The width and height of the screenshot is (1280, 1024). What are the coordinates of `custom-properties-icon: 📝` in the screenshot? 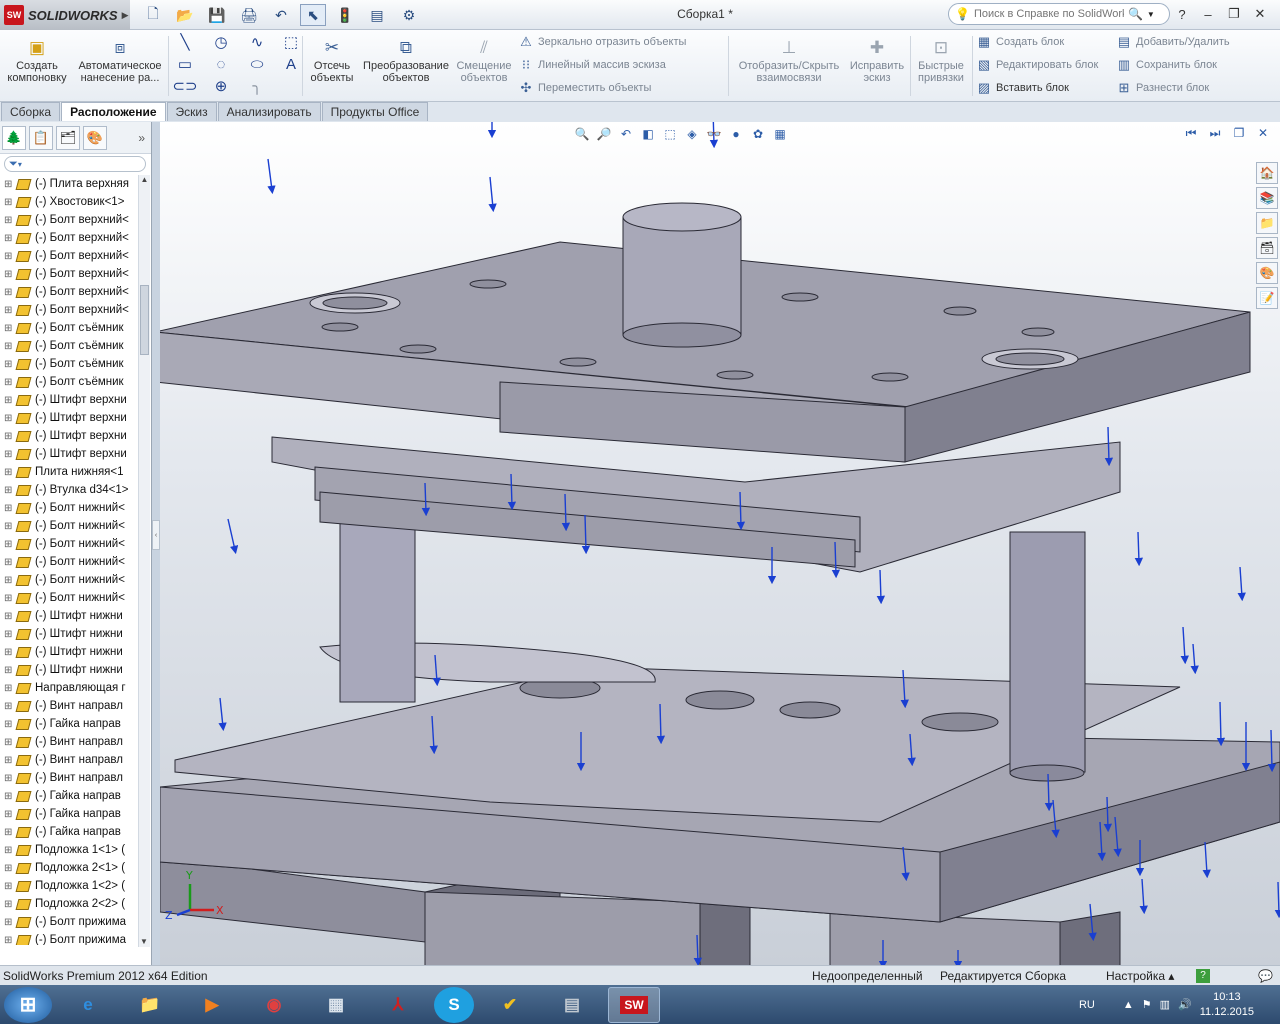 It's located at (1267, 298).